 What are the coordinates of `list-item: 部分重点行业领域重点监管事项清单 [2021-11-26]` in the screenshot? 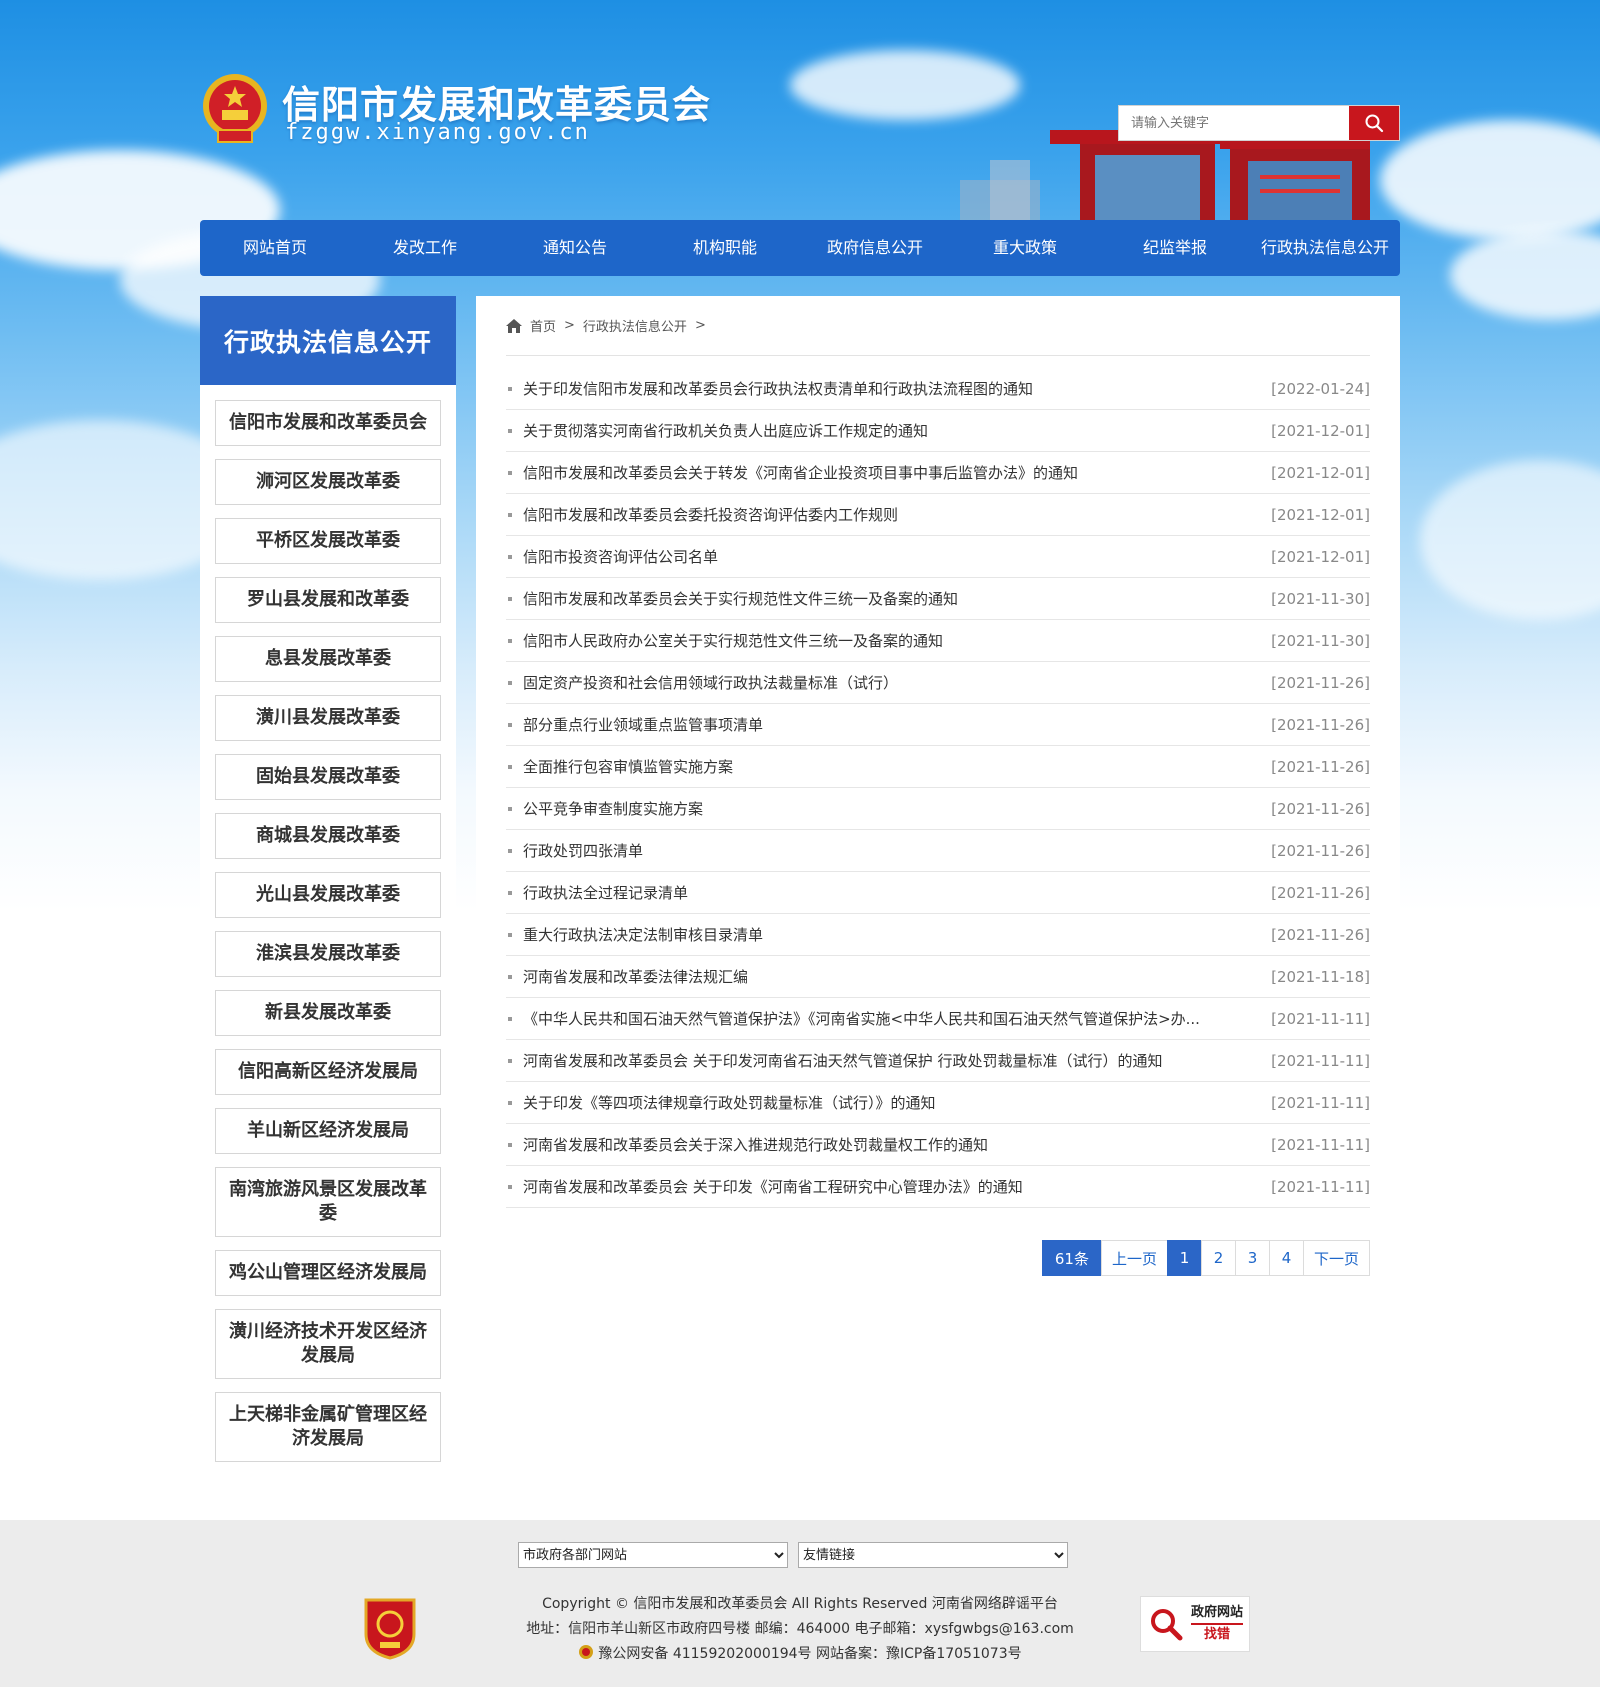 It's located at (938, 725).